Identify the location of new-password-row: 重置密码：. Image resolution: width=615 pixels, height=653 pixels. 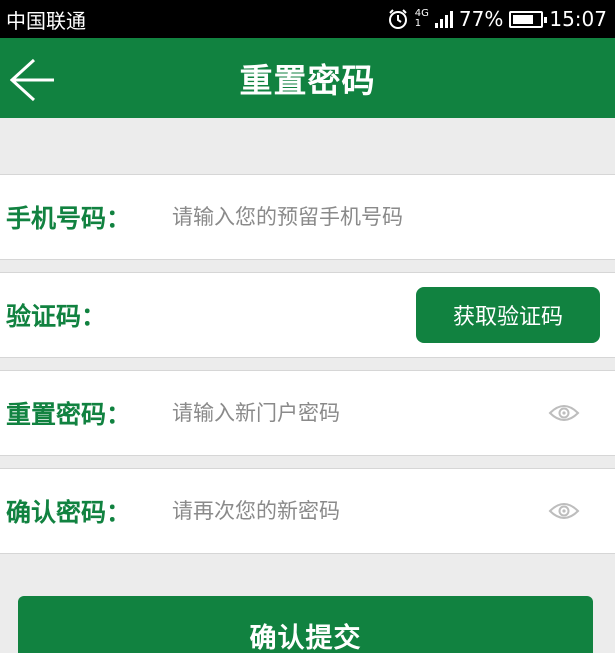
(307, 413).